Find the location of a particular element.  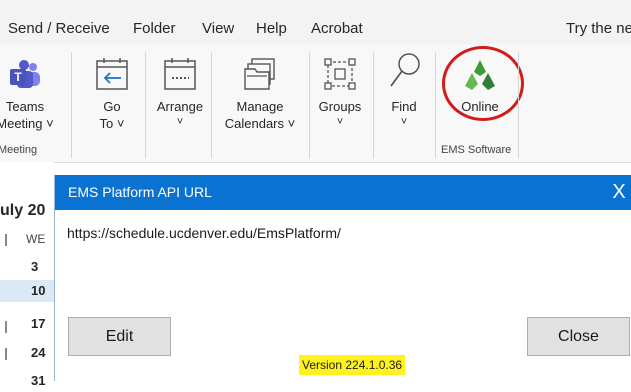

teams-icon: T is located at coordinates (25, 69).